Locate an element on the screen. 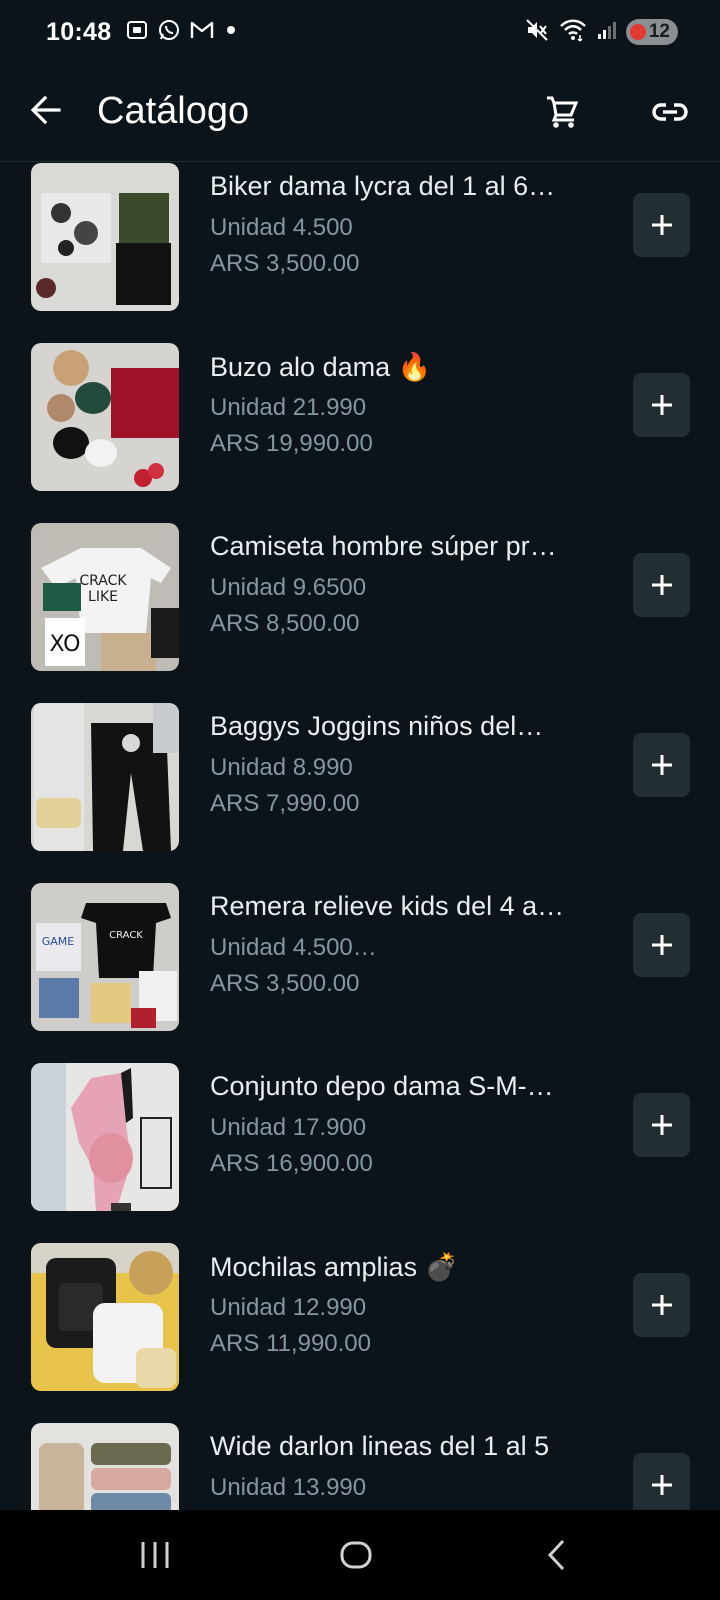  signal-icon is located at coordinates (607, 32).